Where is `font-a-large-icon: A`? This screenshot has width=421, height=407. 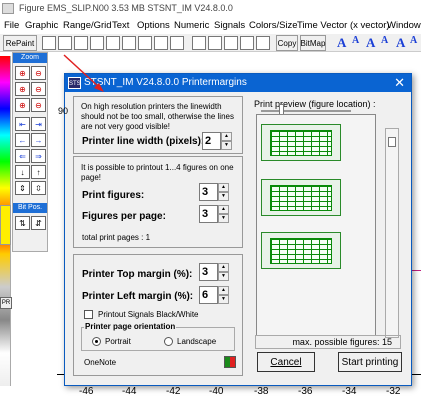
font-a-large-icon: A is located at coordinates (370, 43).